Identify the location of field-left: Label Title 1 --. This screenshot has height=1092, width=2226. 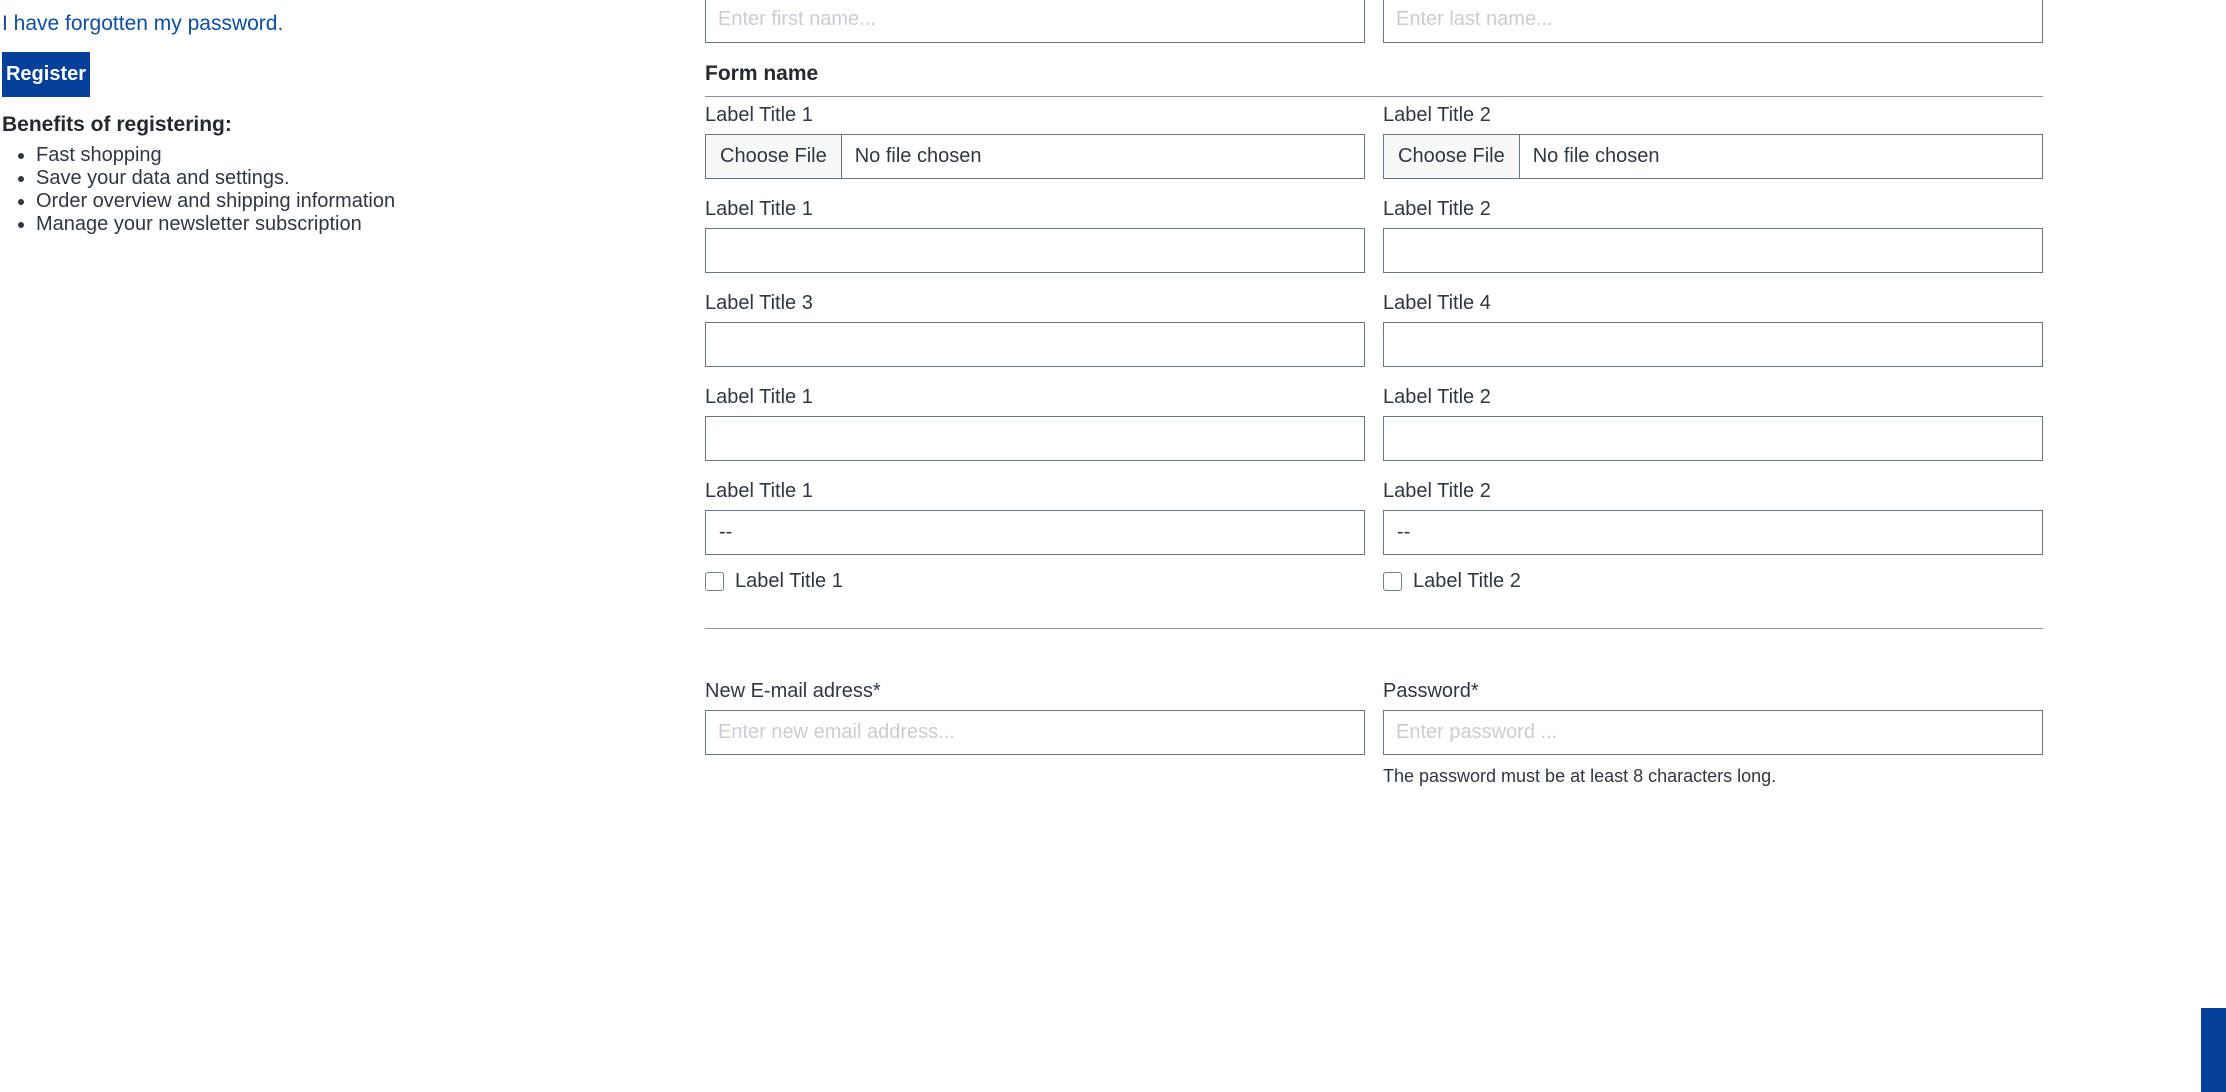
(1035, 517).